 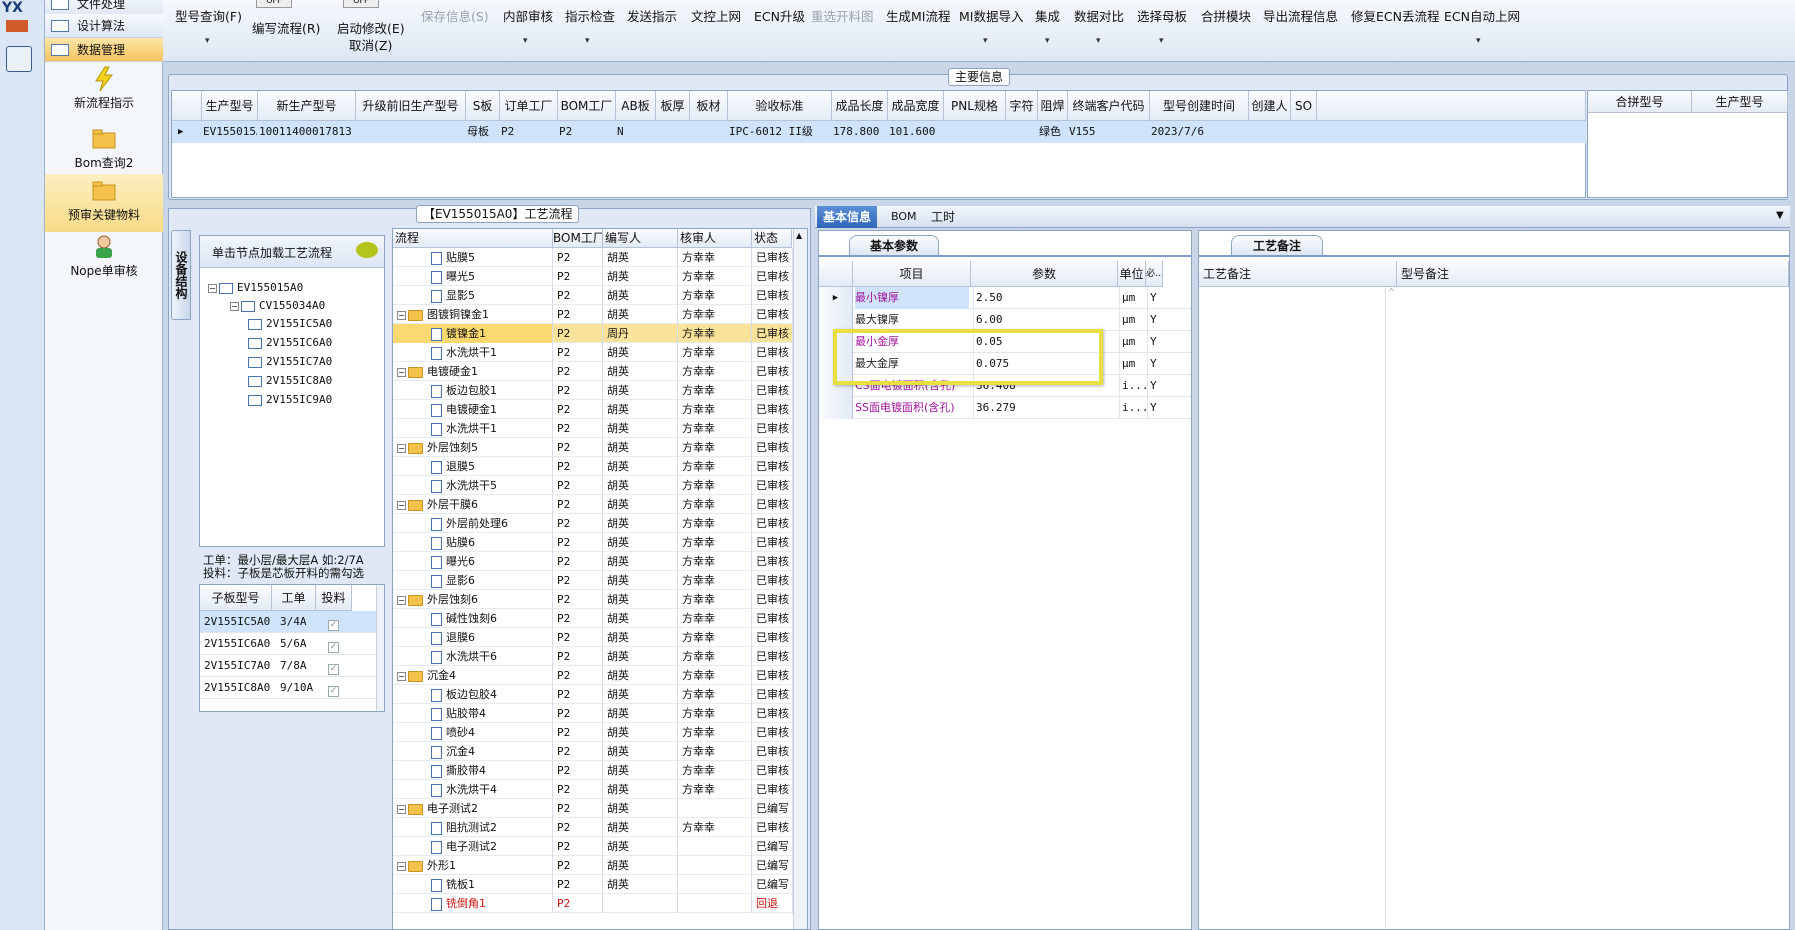 What do you see at coordinates (1482, 15) in the screenshot?
I see `ecn-auto-online-button: ECN自动上网` at bounding box center [1482, 15].